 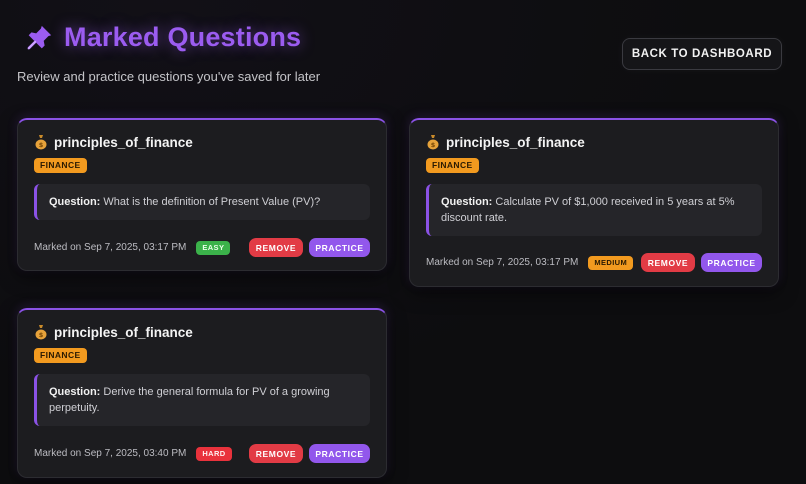 What do you see at coordinates (110, 453) in the screenshot?
I see `marked-date: Marked on Sep 7, 2025, 03:40 PM` at bounding box center [110, 453].